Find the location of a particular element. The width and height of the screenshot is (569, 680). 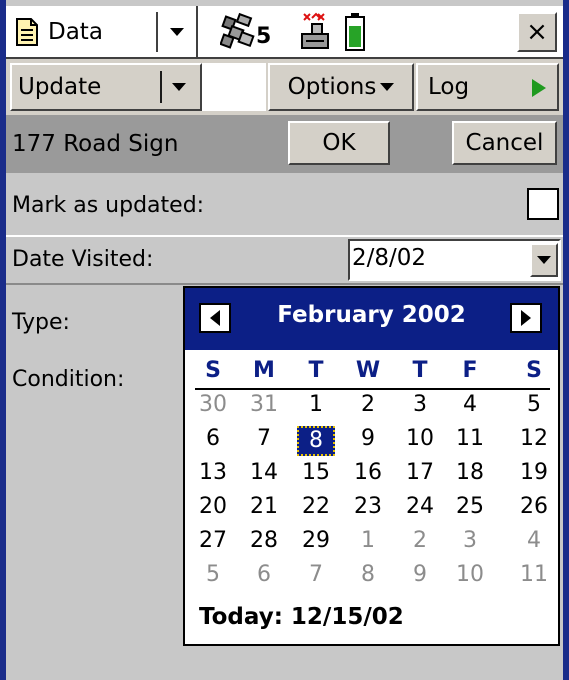

close-icon: × is located at coordinates (537, 32).